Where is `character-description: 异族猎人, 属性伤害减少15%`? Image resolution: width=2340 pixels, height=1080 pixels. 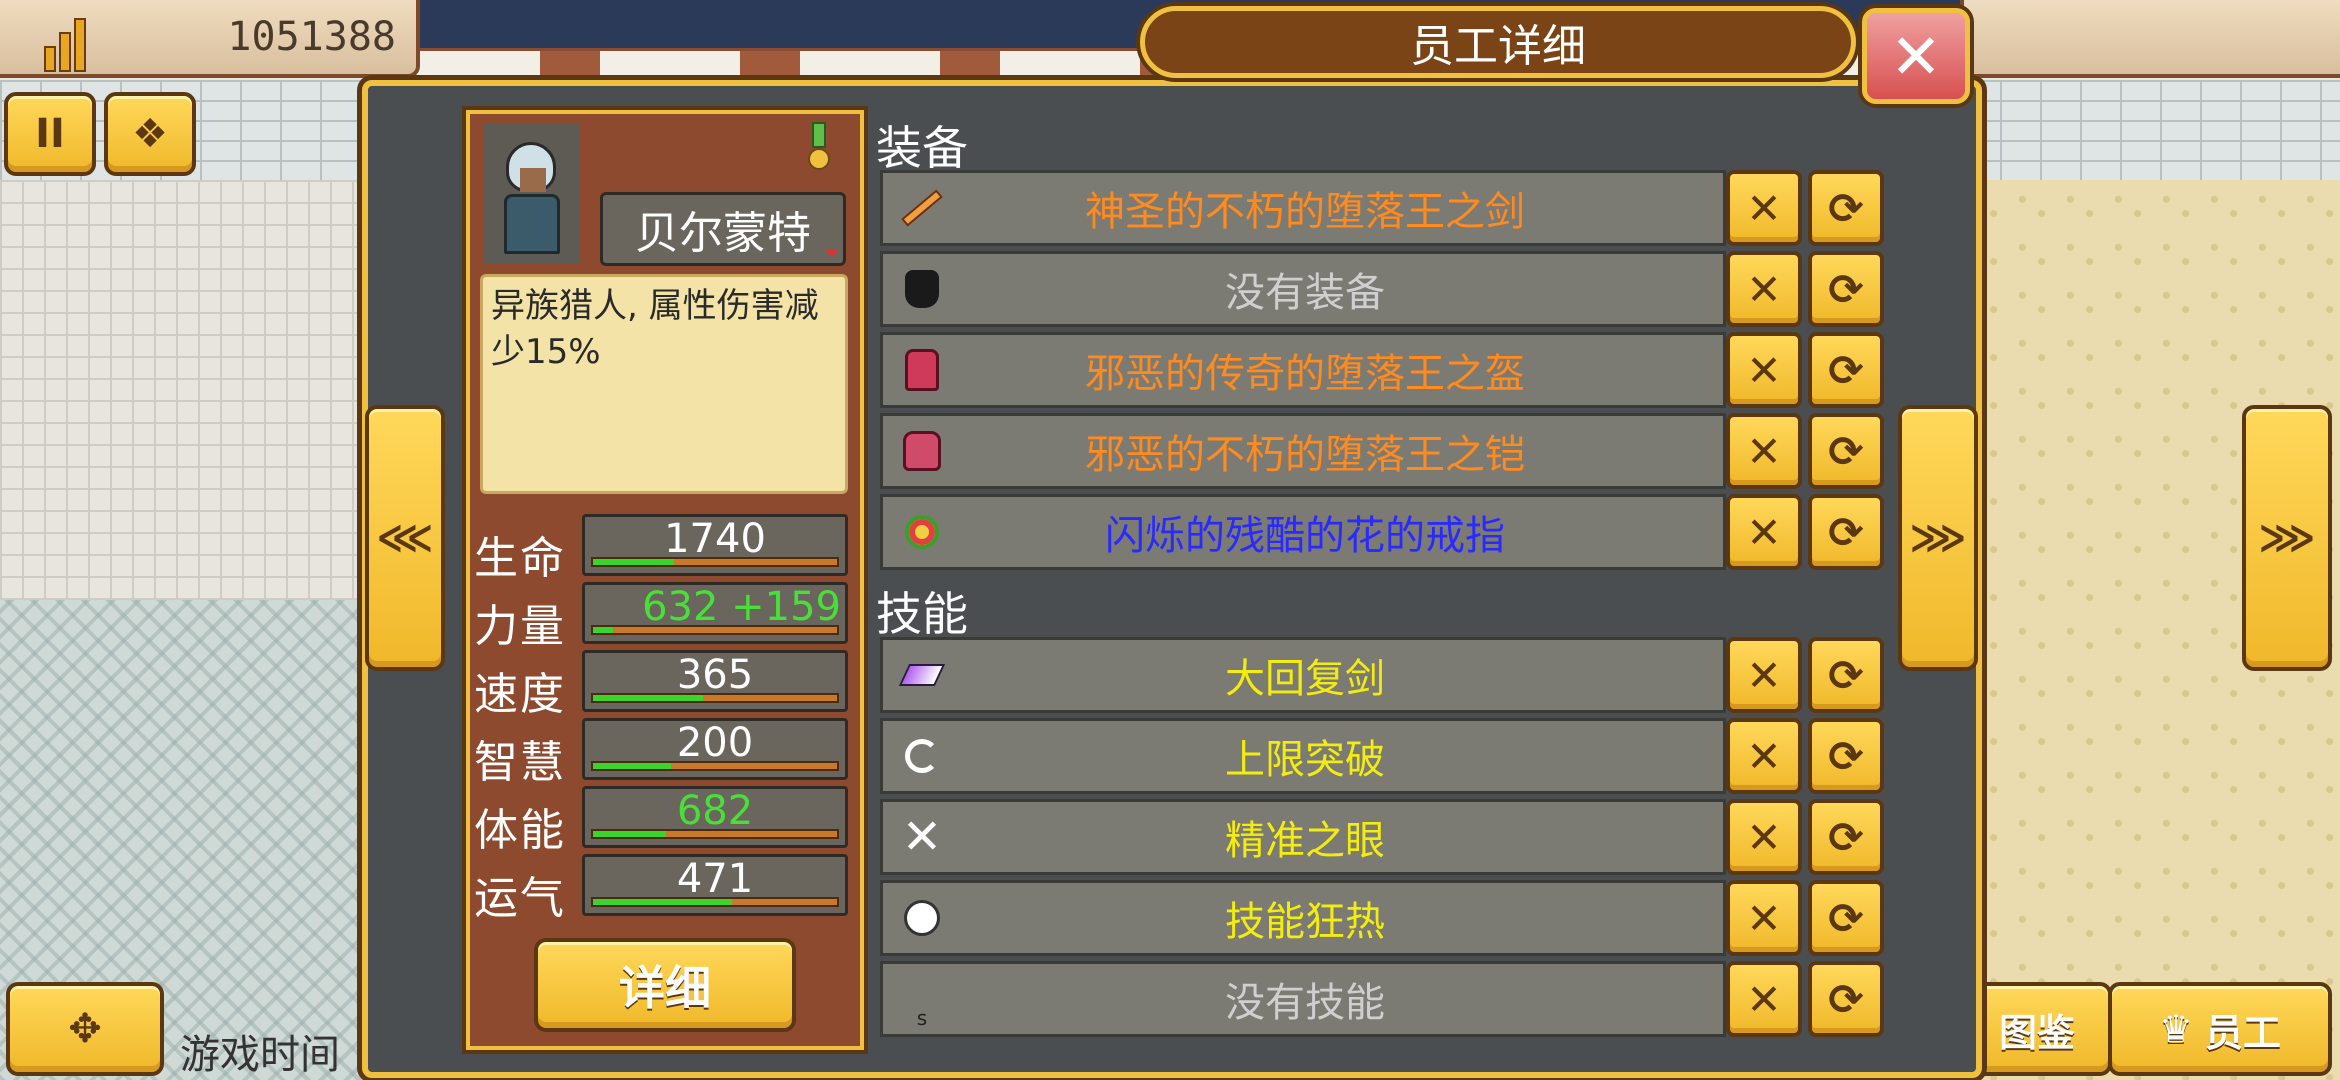 character-description: 异族猎人, 属性伤害减少15% is located at coordinates (664, 384).